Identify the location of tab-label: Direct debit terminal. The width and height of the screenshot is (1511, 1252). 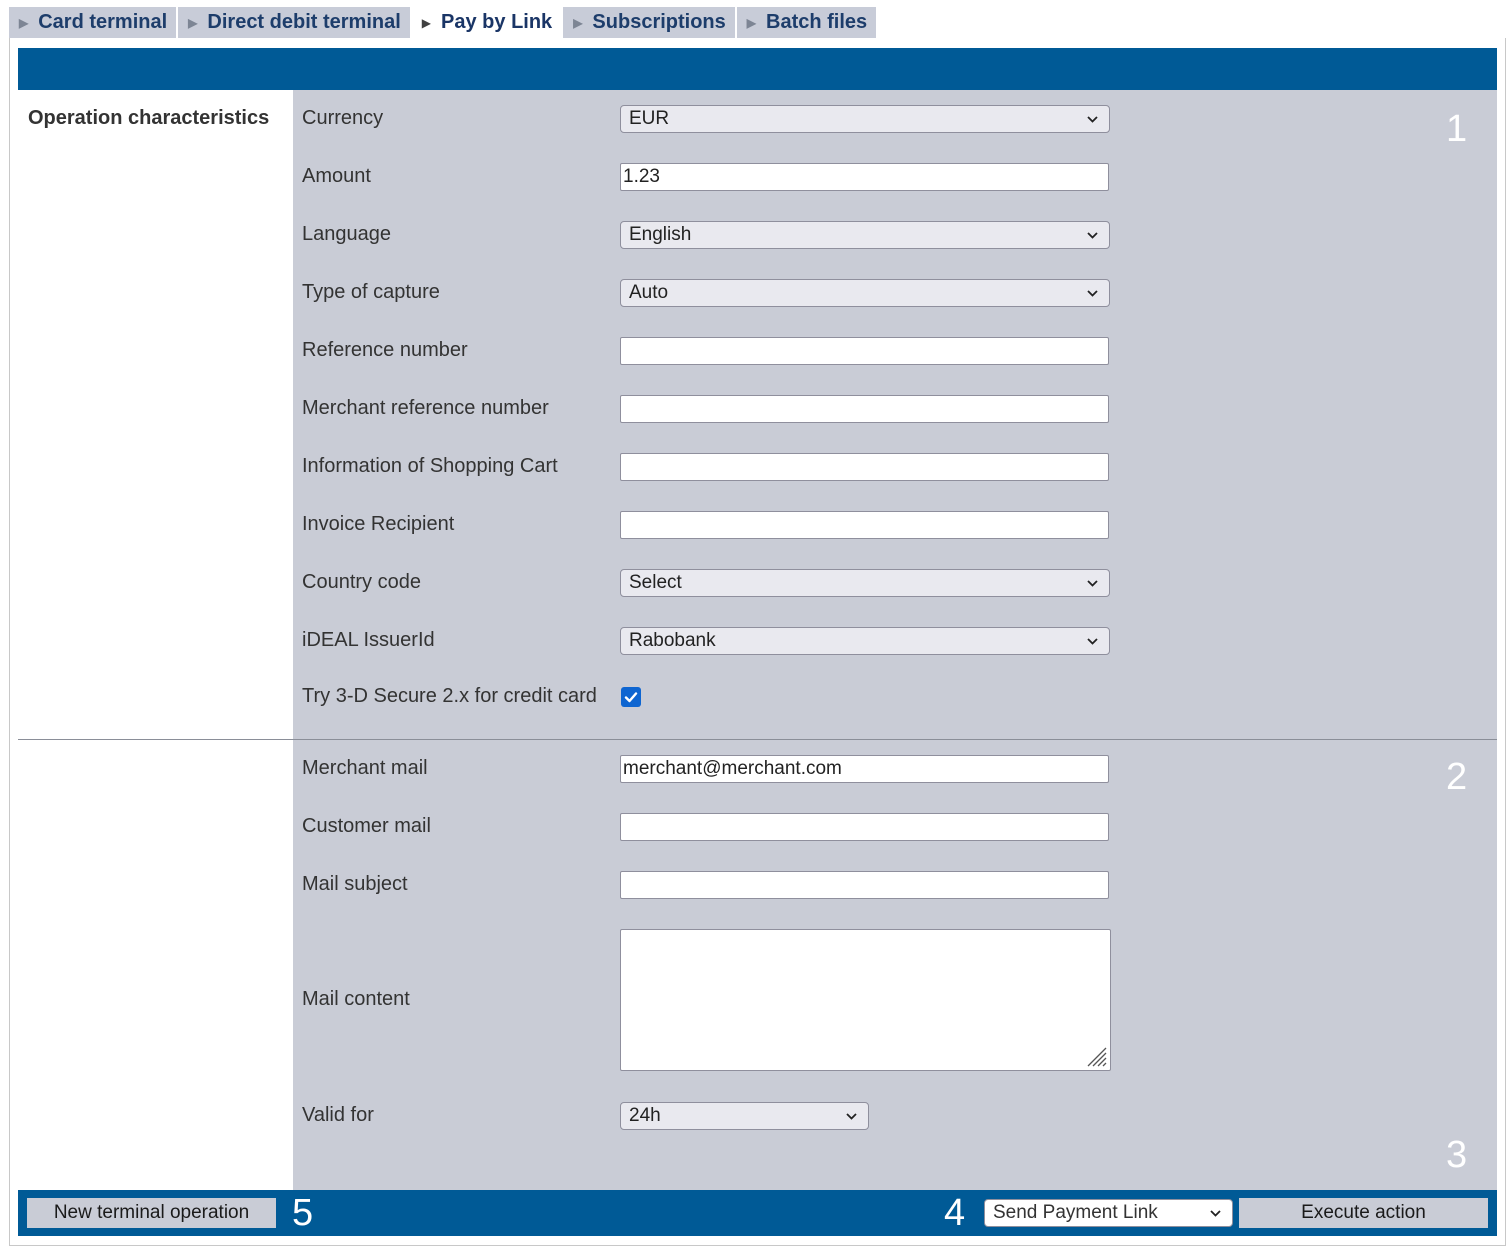
(304, 22).